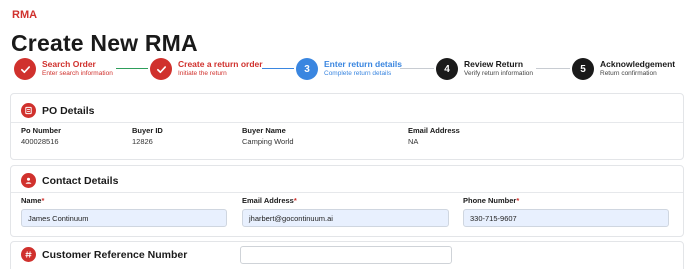 The image size is (688, 269). What do you see at coordinates (499, 73) in the screenshot?
I see `step-subtitle: Verify return information` at bounding box center [499, 73].